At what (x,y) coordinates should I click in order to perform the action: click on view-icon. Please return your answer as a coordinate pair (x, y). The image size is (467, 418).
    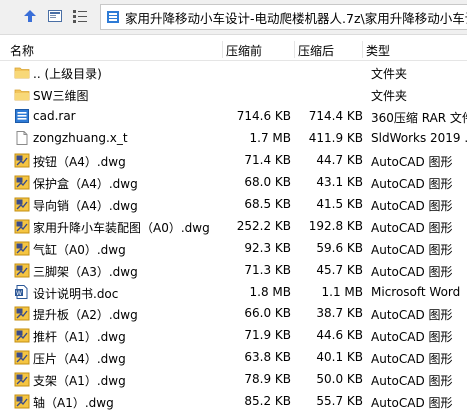
    Looking at the image, I should click on (55, 16).